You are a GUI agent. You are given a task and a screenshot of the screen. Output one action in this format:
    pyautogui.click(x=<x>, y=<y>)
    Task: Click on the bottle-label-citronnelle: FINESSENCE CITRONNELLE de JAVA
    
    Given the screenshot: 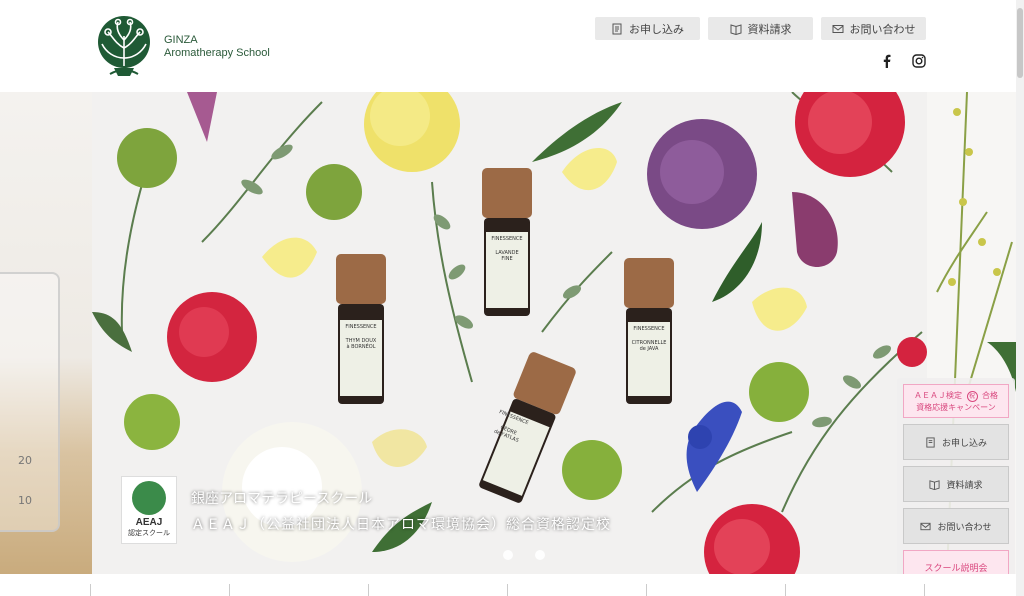 What is the action you would take?
    pyautogui.click(x=649, y=339)
    